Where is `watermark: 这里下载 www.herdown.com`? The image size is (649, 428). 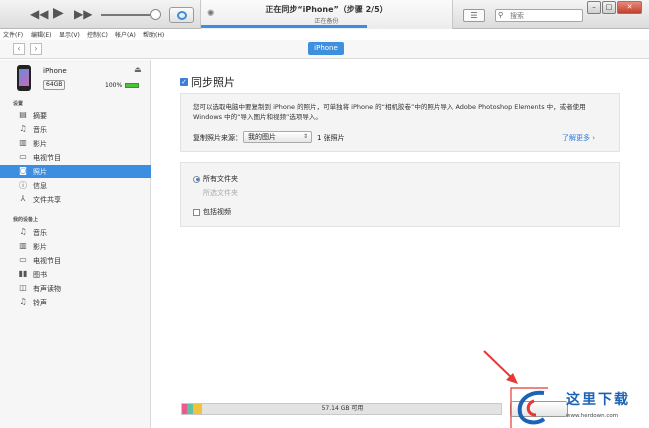 watermark: 这里下载 www.herdown.com is located at coordinates (579, 406).